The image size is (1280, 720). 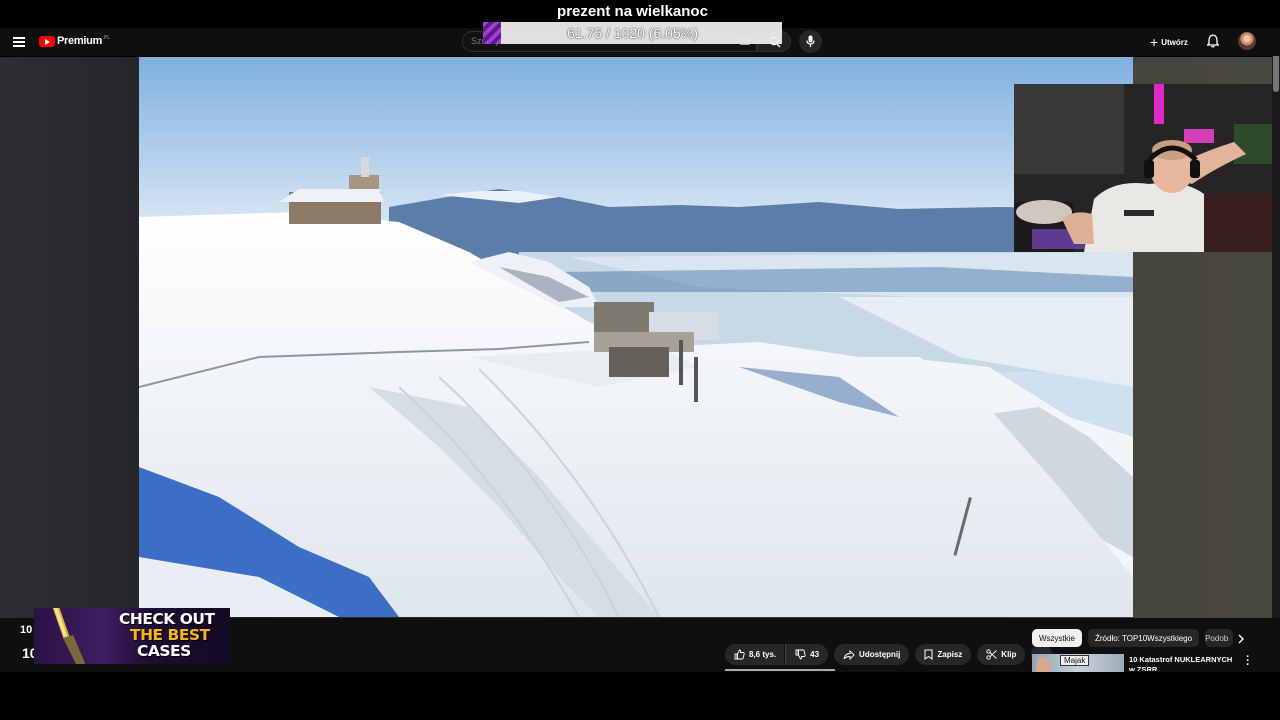 I want to click on microphone-icon, so click(x=810, y=41).